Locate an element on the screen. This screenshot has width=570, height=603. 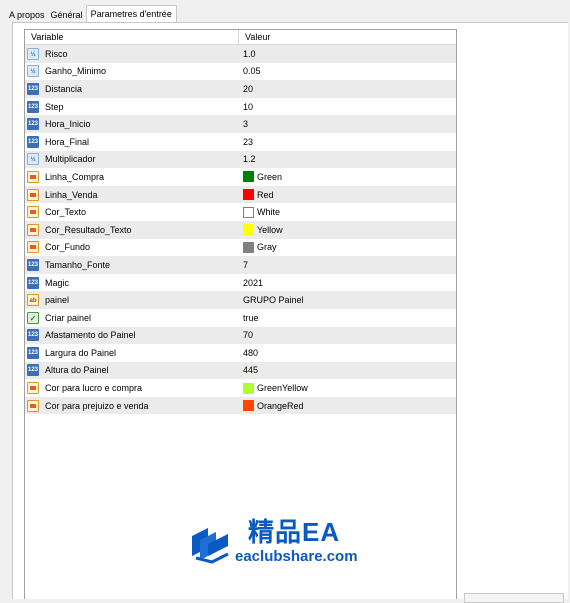
value-cell: GreenYellow is located at coordinates (347, 388).